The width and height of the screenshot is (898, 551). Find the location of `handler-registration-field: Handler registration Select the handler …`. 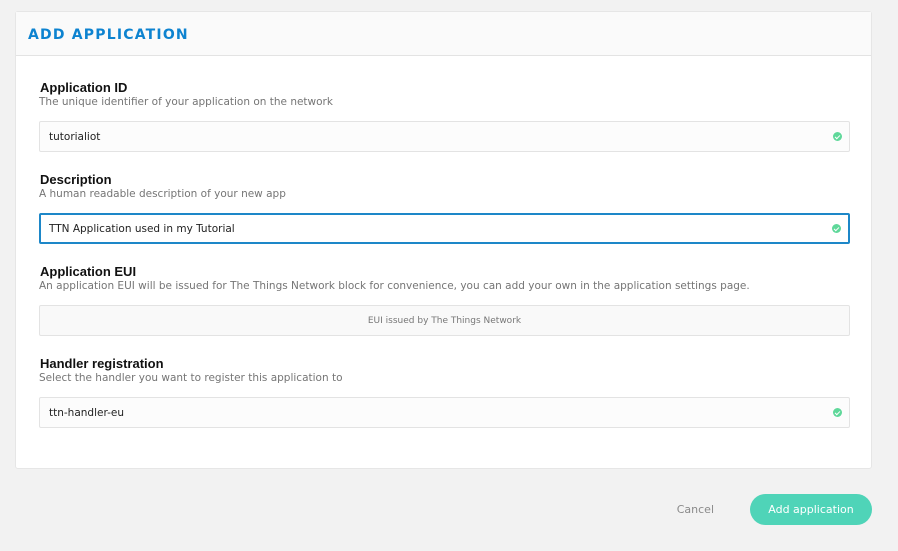

handler-registration-field: Handler registration Select the handler … is located at coordinates (444, 392).